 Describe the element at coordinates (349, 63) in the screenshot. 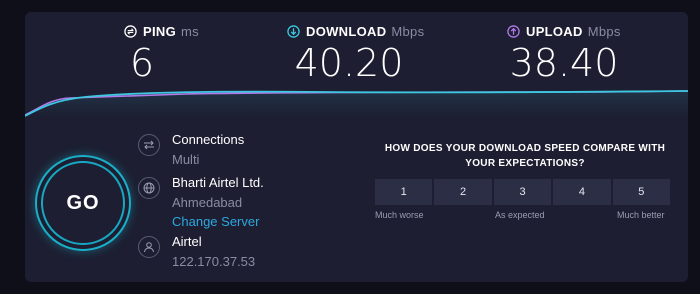

I see `download-value: 40.20` at that location.